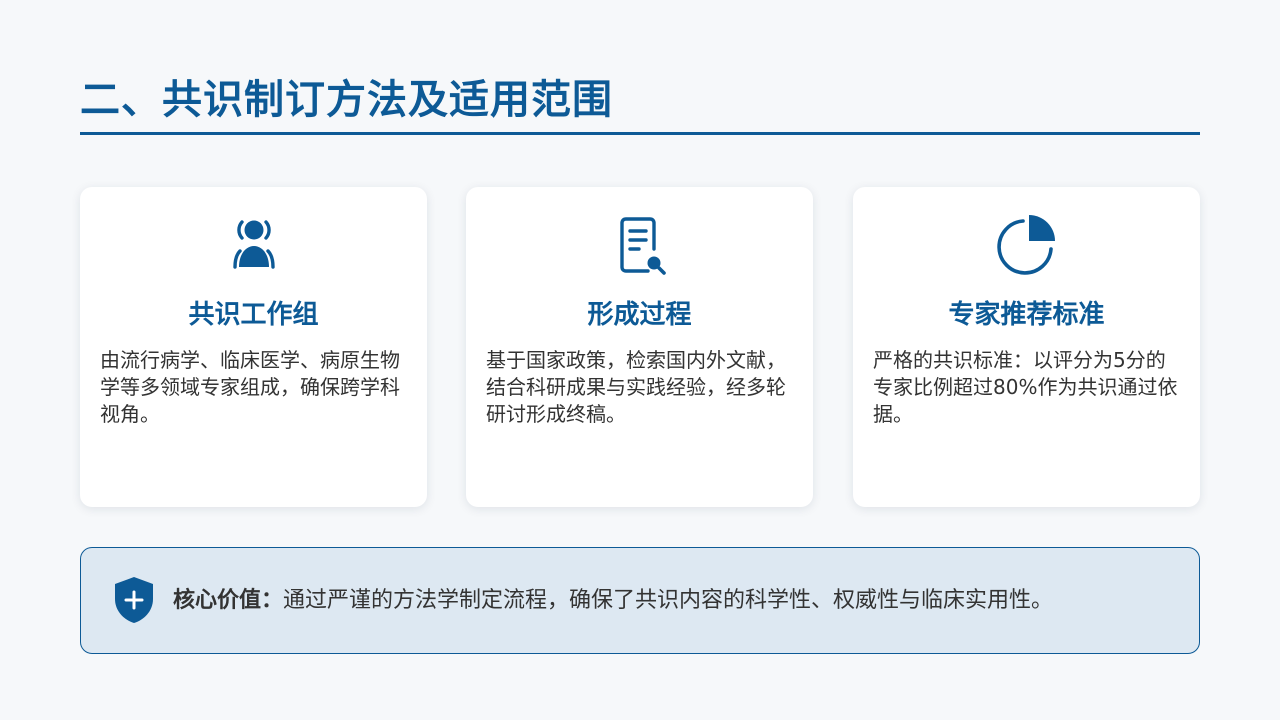 This screenshot has width=1280, height=720. I want to click on title-divider, so click(640, 133).